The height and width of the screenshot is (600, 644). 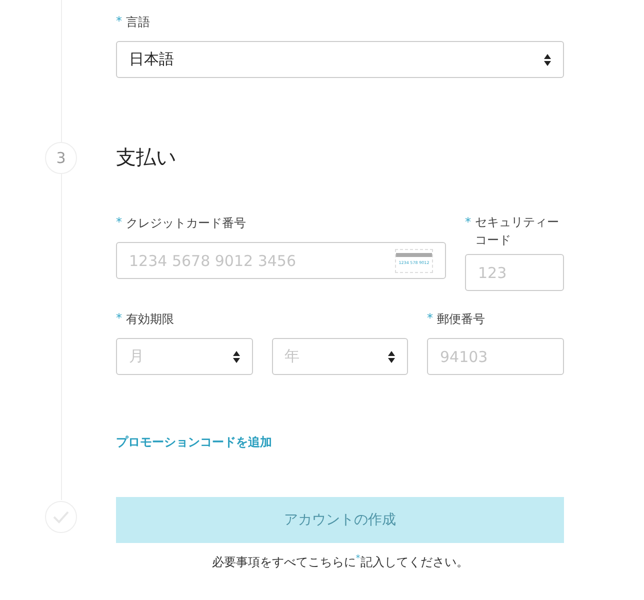 What do you see at coordinates (184, 356) in the screenshot?
I see `month-select: 月` at bounding box center [184, 356].